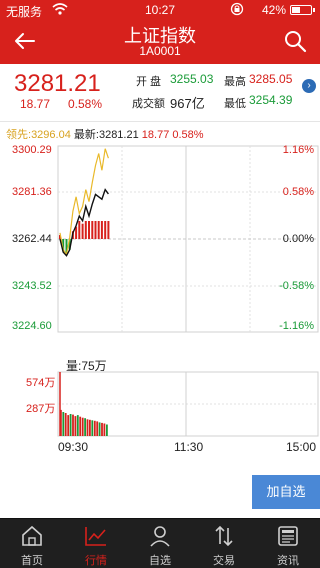 The height and width of the screenshot is (568, 320). What do you see at coordinates (192, 79) in the screenshot?
I see `open-value: 3255.03` at bounding box center [192, 79].